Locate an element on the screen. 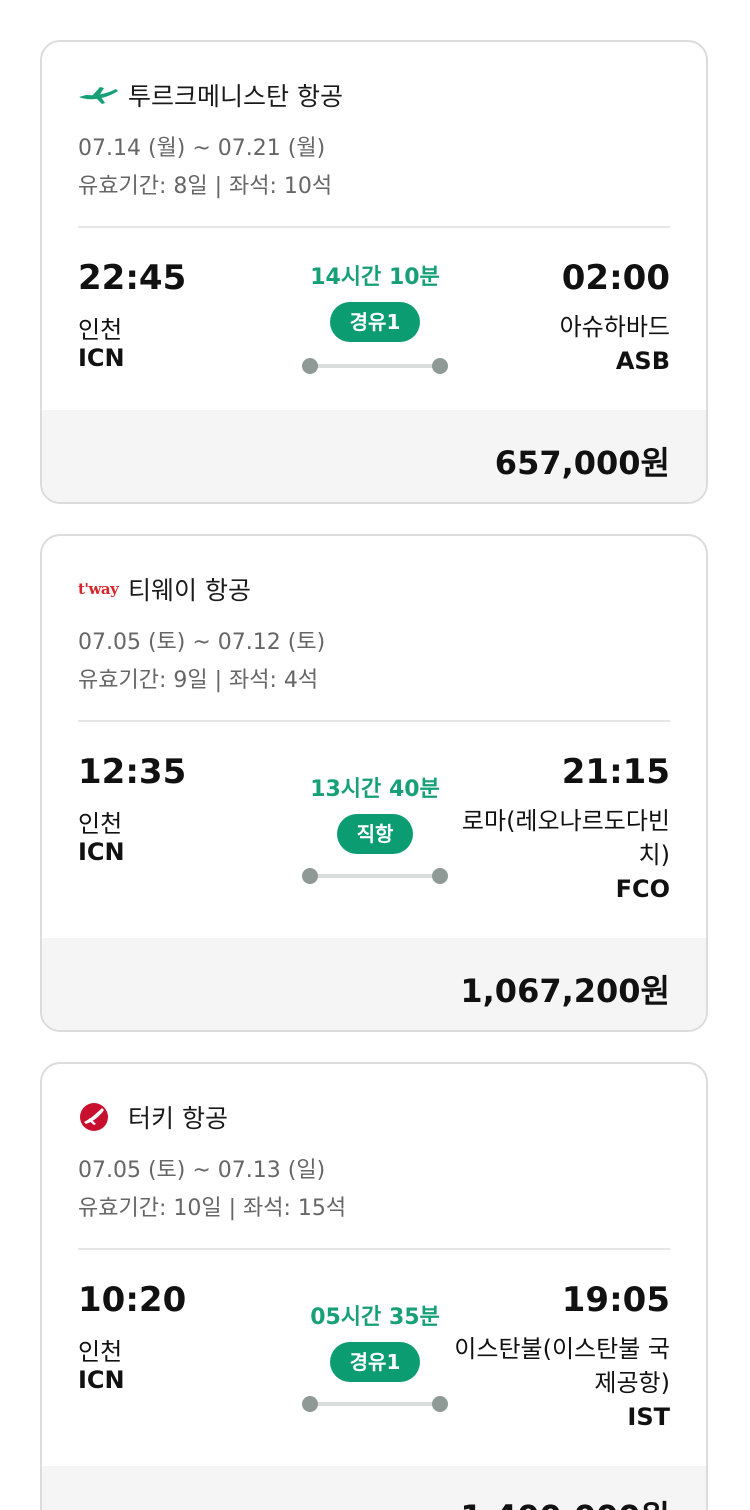  airline-name: 티웨이 항공 is located at coordinates (189, 590).